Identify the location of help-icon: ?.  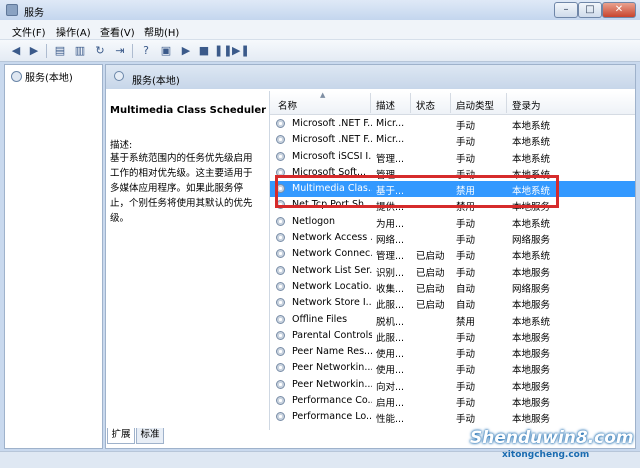
(146, 51).